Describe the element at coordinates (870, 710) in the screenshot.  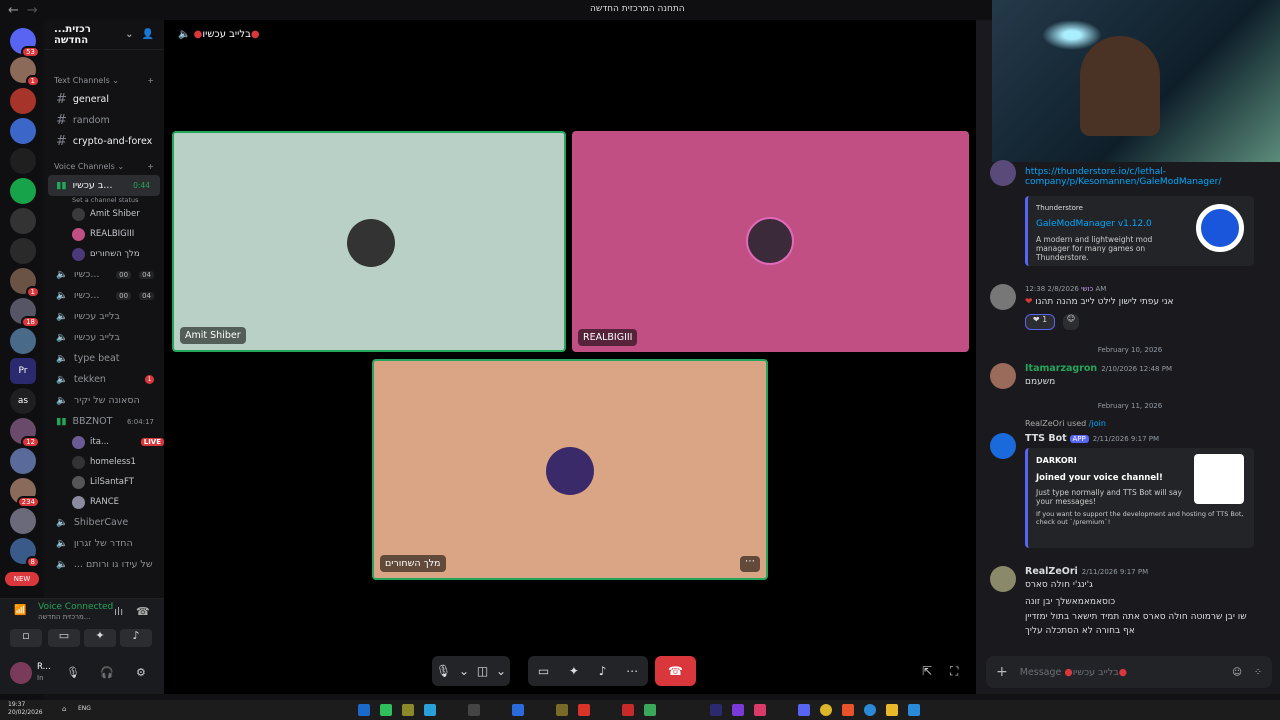
I see `taskbar-edge-icon` at that location.